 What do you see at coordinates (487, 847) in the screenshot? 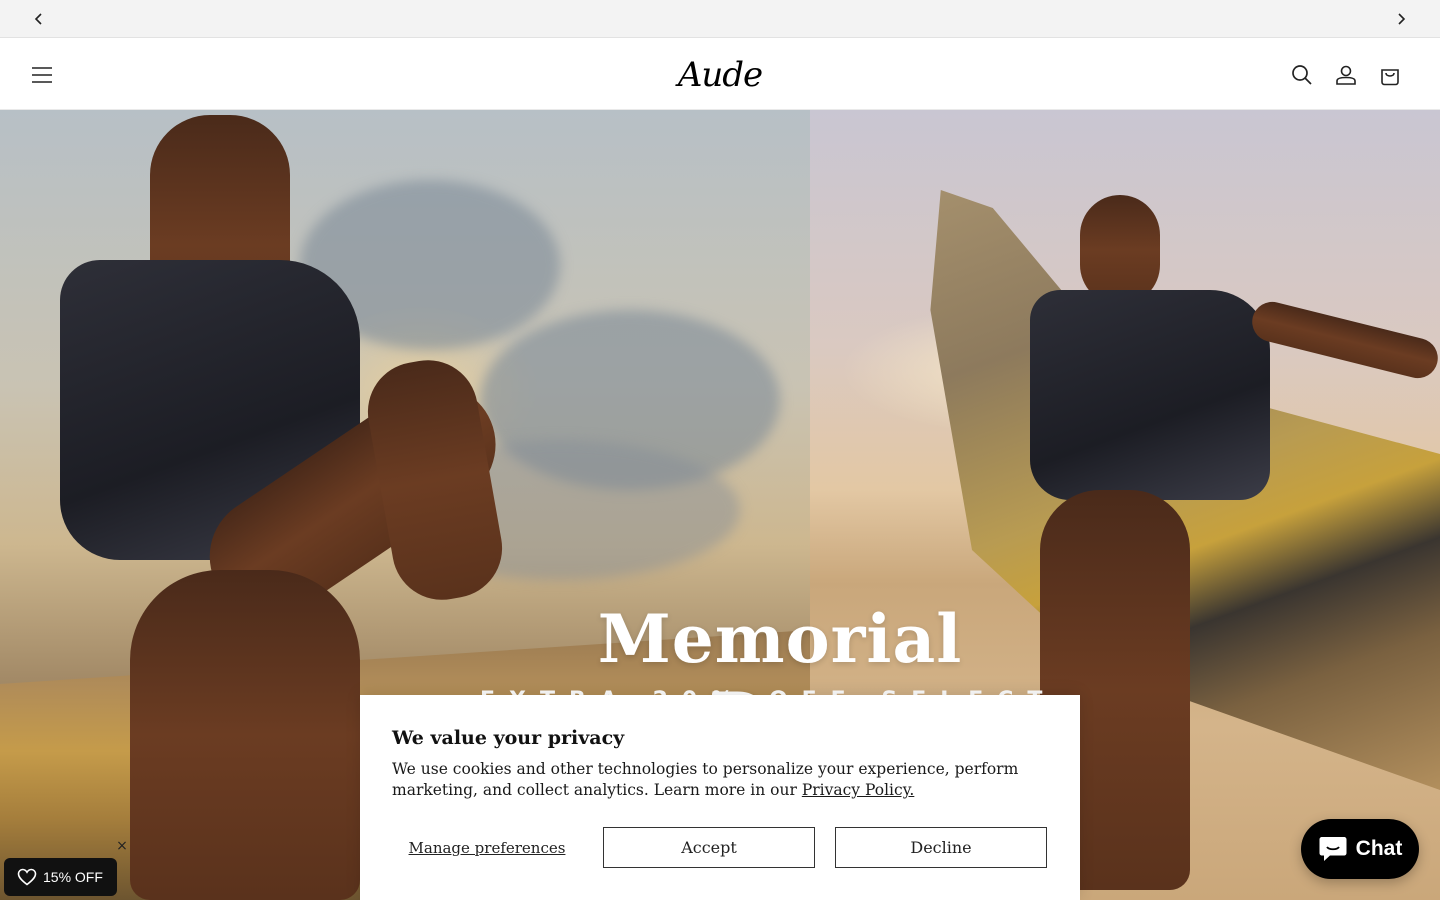
I see `manage-preferences-button: Manage preferences` at bounding box center [487, 847].